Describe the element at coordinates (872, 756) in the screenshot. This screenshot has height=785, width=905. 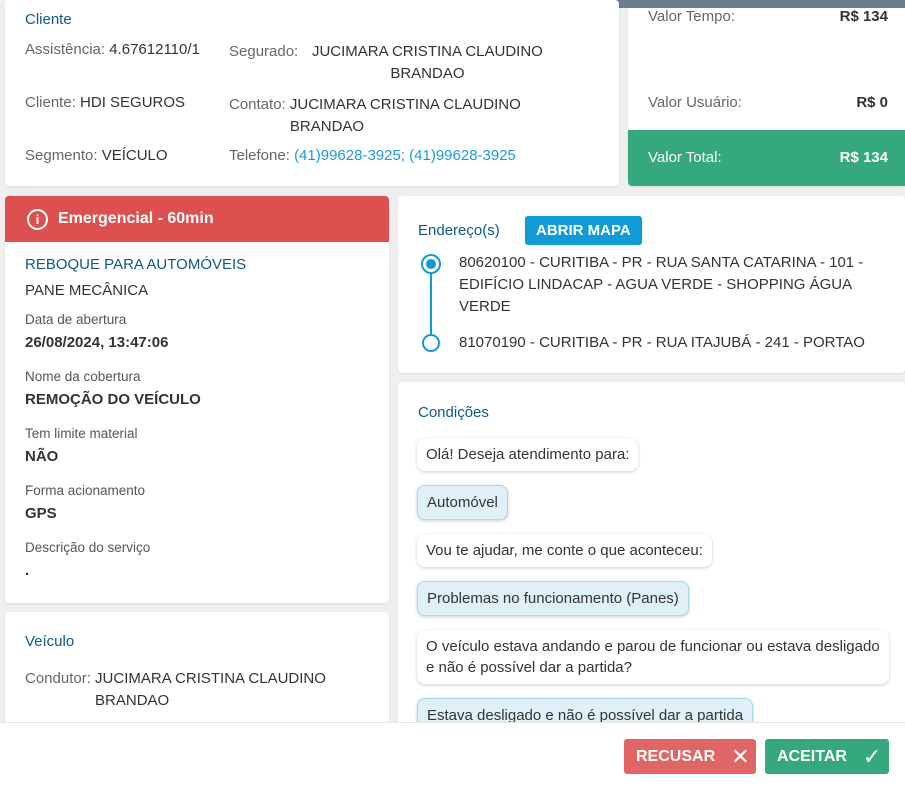
I see `check-icon: ✓` at that location.